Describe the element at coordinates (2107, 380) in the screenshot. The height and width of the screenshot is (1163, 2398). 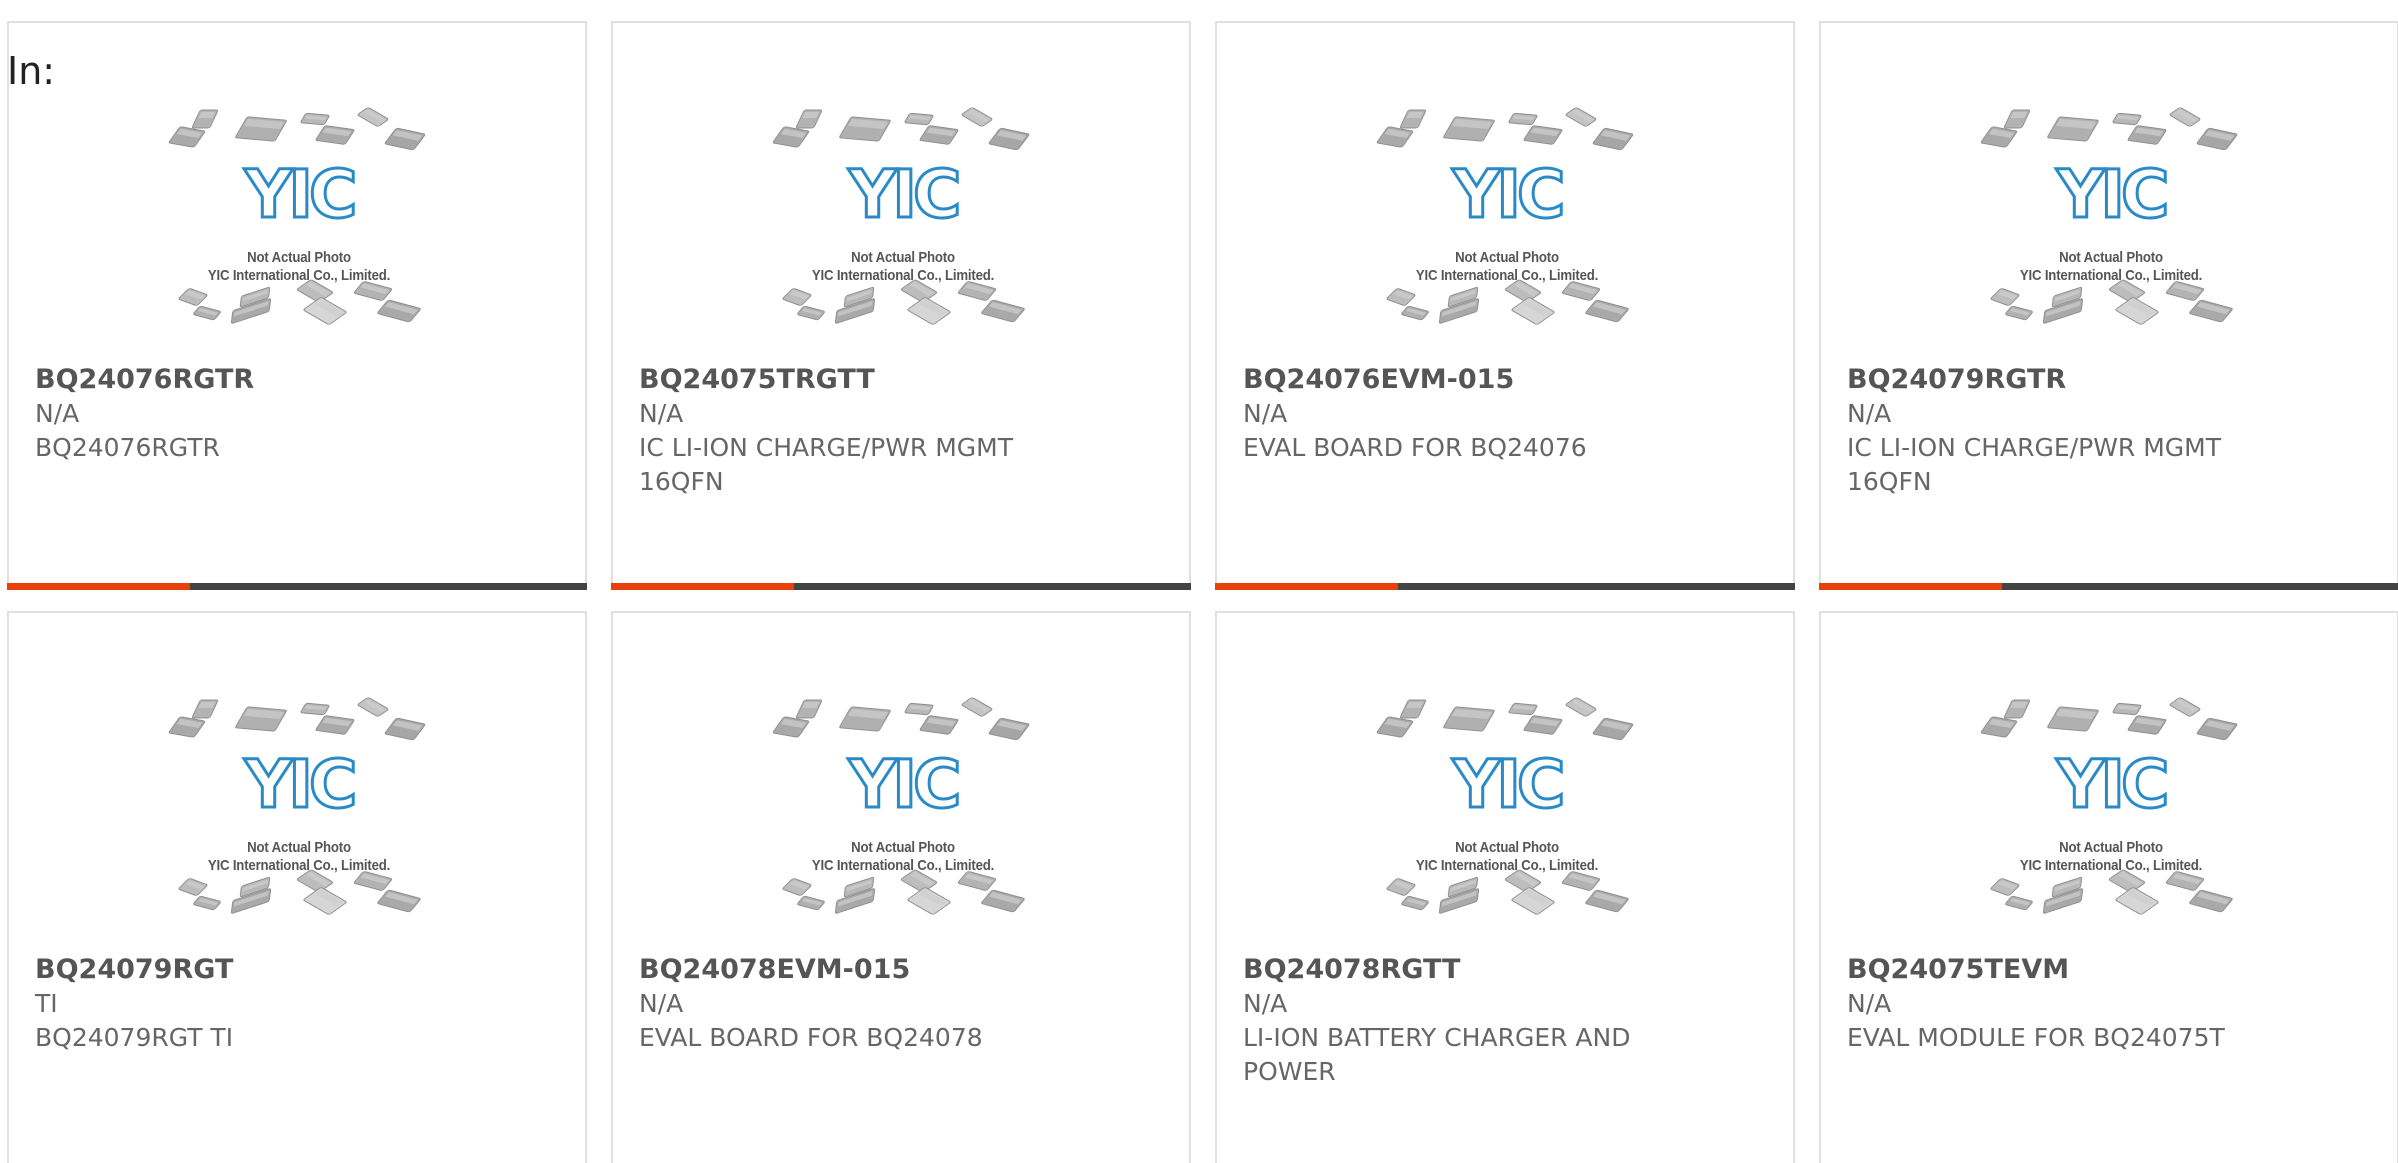
I see `product-part-number: BQ24079RGTR` at that location.